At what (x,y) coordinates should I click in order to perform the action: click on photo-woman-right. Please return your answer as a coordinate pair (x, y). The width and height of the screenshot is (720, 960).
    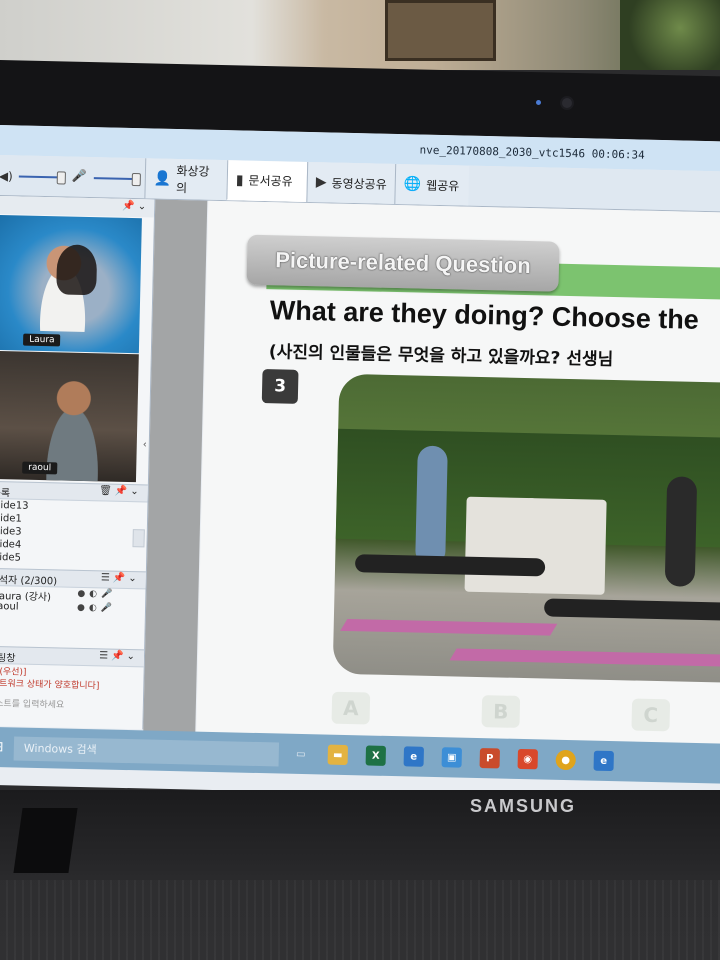
    Looking at the image, I should click on (681, 531).